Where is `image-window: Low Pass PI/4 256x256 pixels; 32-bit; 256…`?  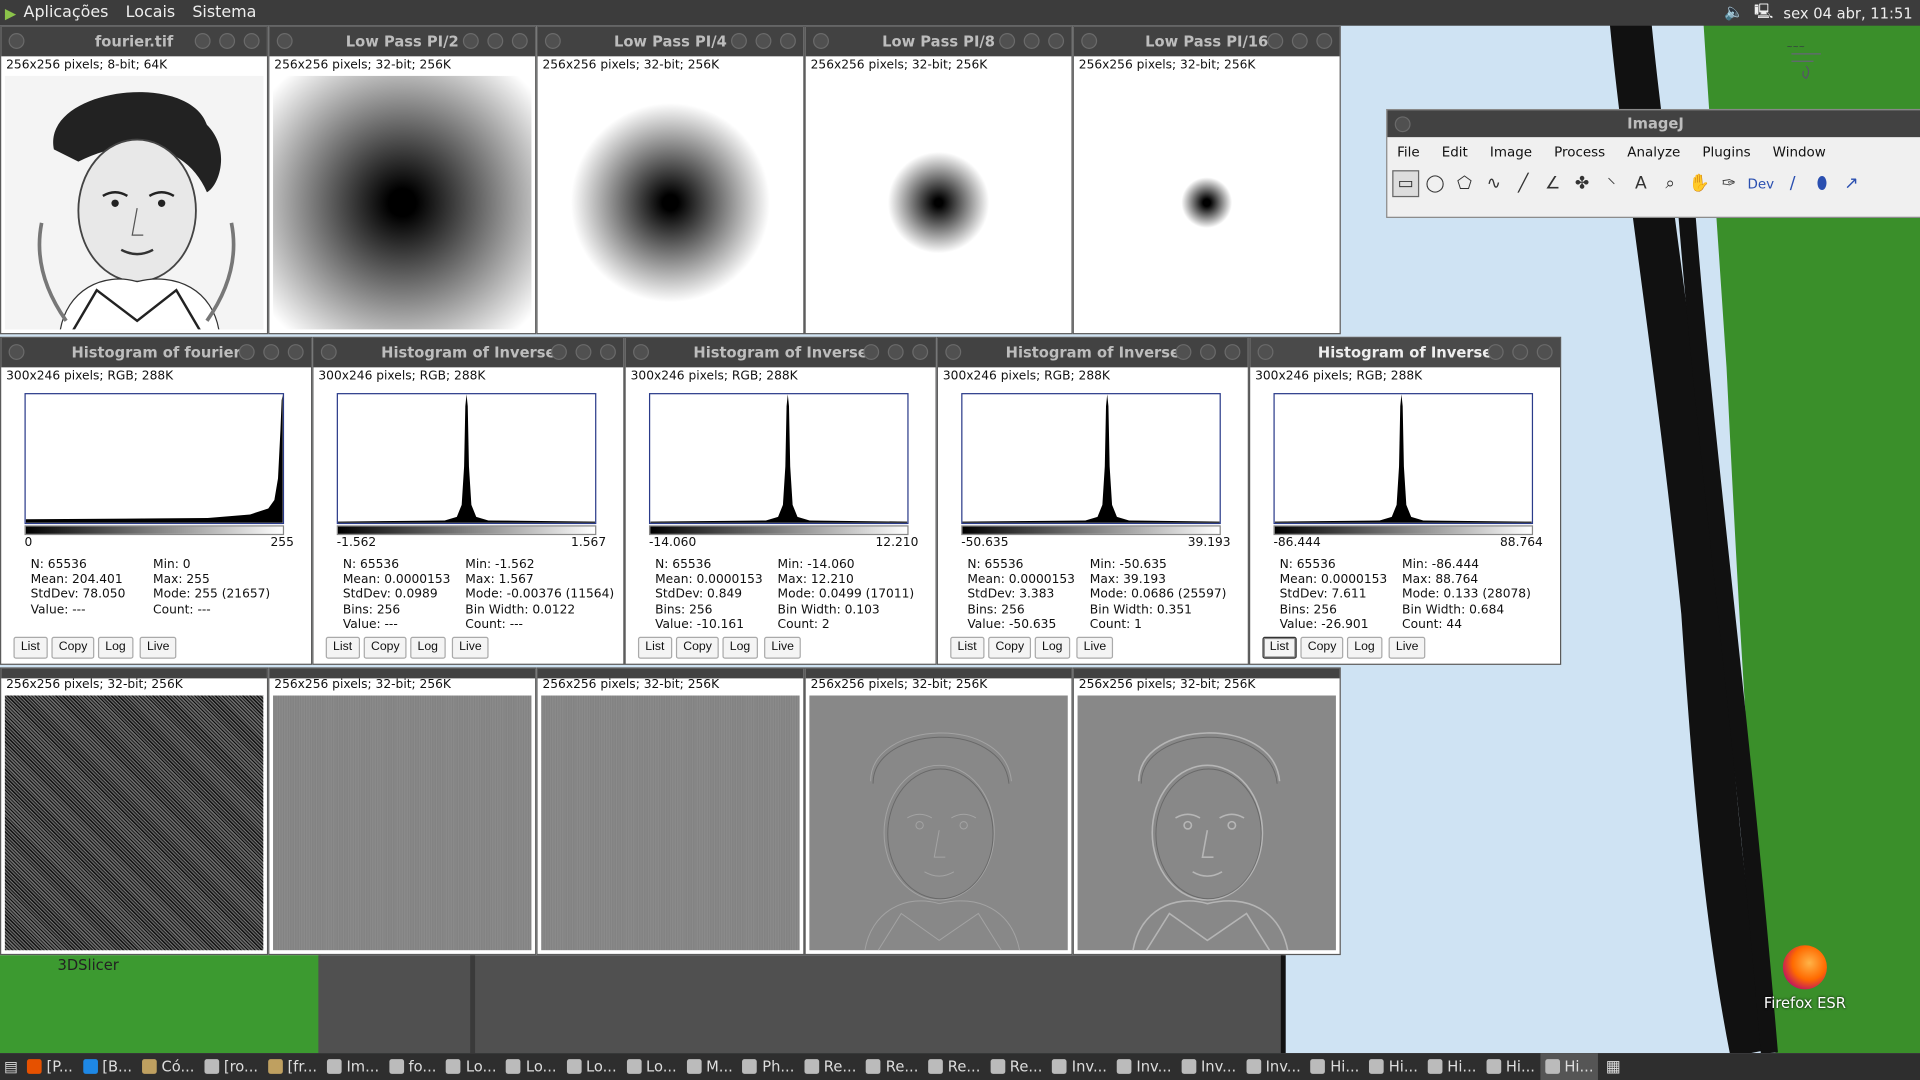 image-window: Low Pass PI/4 256x256 pixels; 32-bit; 256… is located at coordinates (670, 180).